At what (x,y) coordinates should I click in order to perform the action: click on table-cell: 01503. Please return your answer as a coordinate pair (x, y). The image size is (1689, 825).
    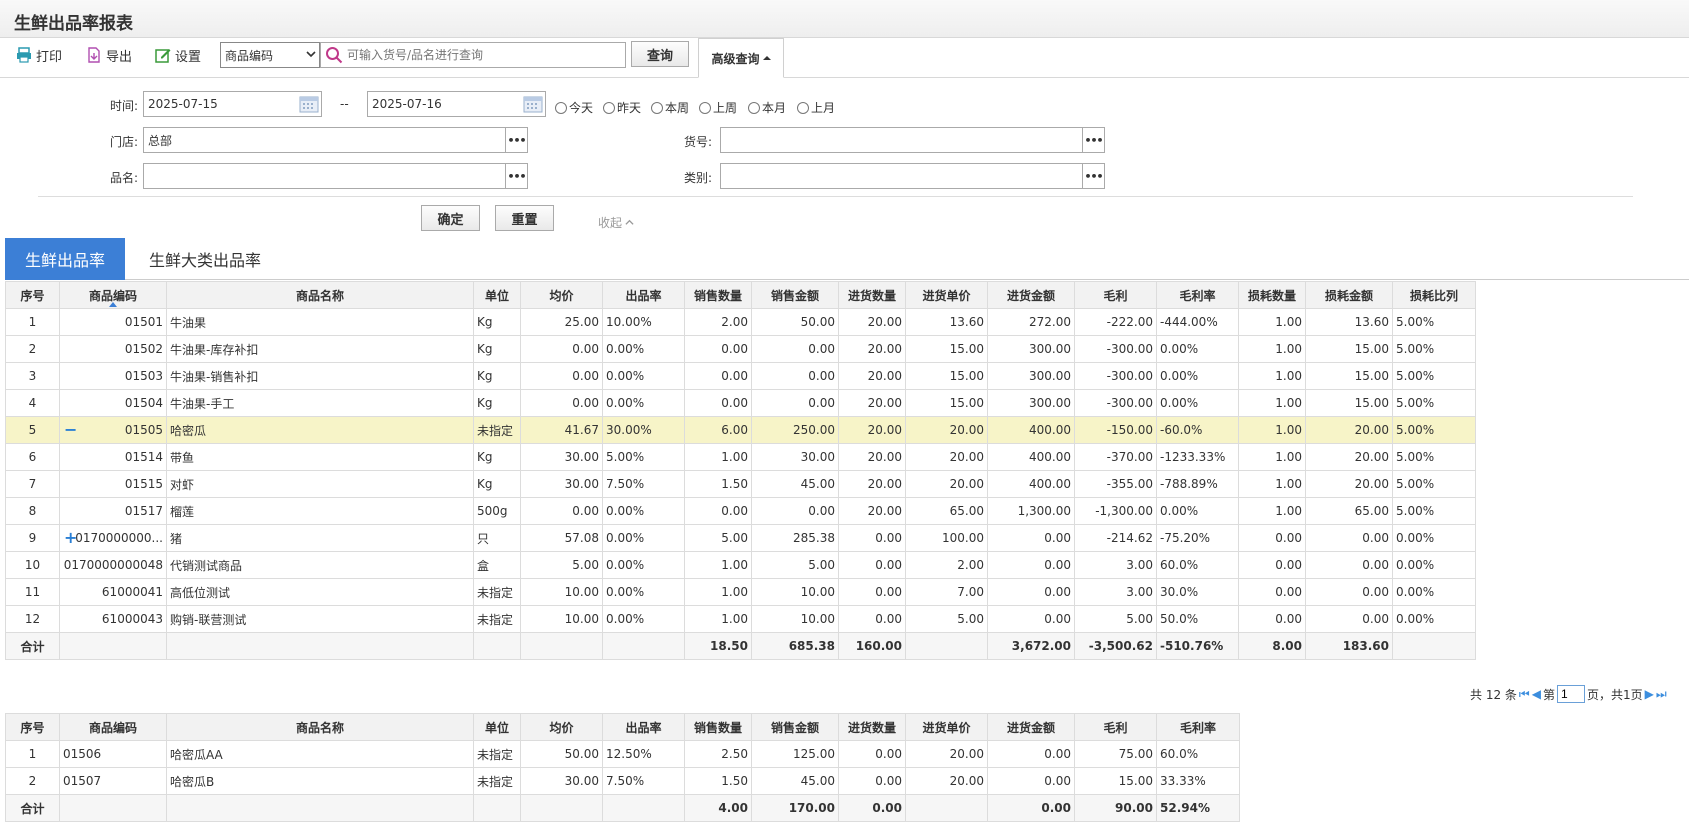
    Looking at the image, I should click on (113, 376).